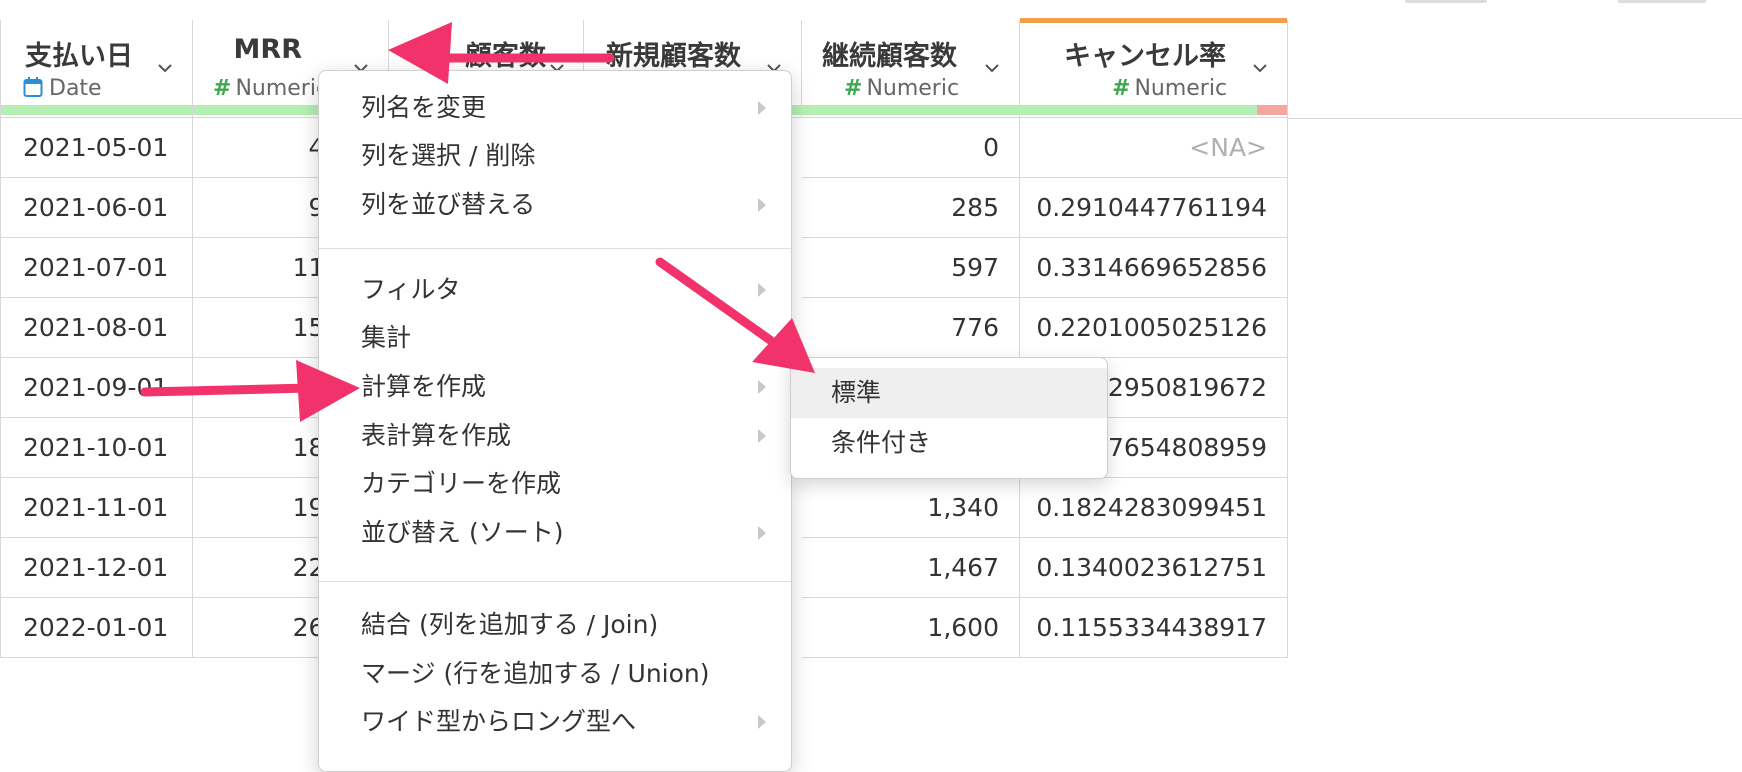 The image size is (1742, 772). What do you see at coordinates (96, 148) in the screenshot?
I see `cell-date: 2021-05-01` at bounding box center [96, 148].